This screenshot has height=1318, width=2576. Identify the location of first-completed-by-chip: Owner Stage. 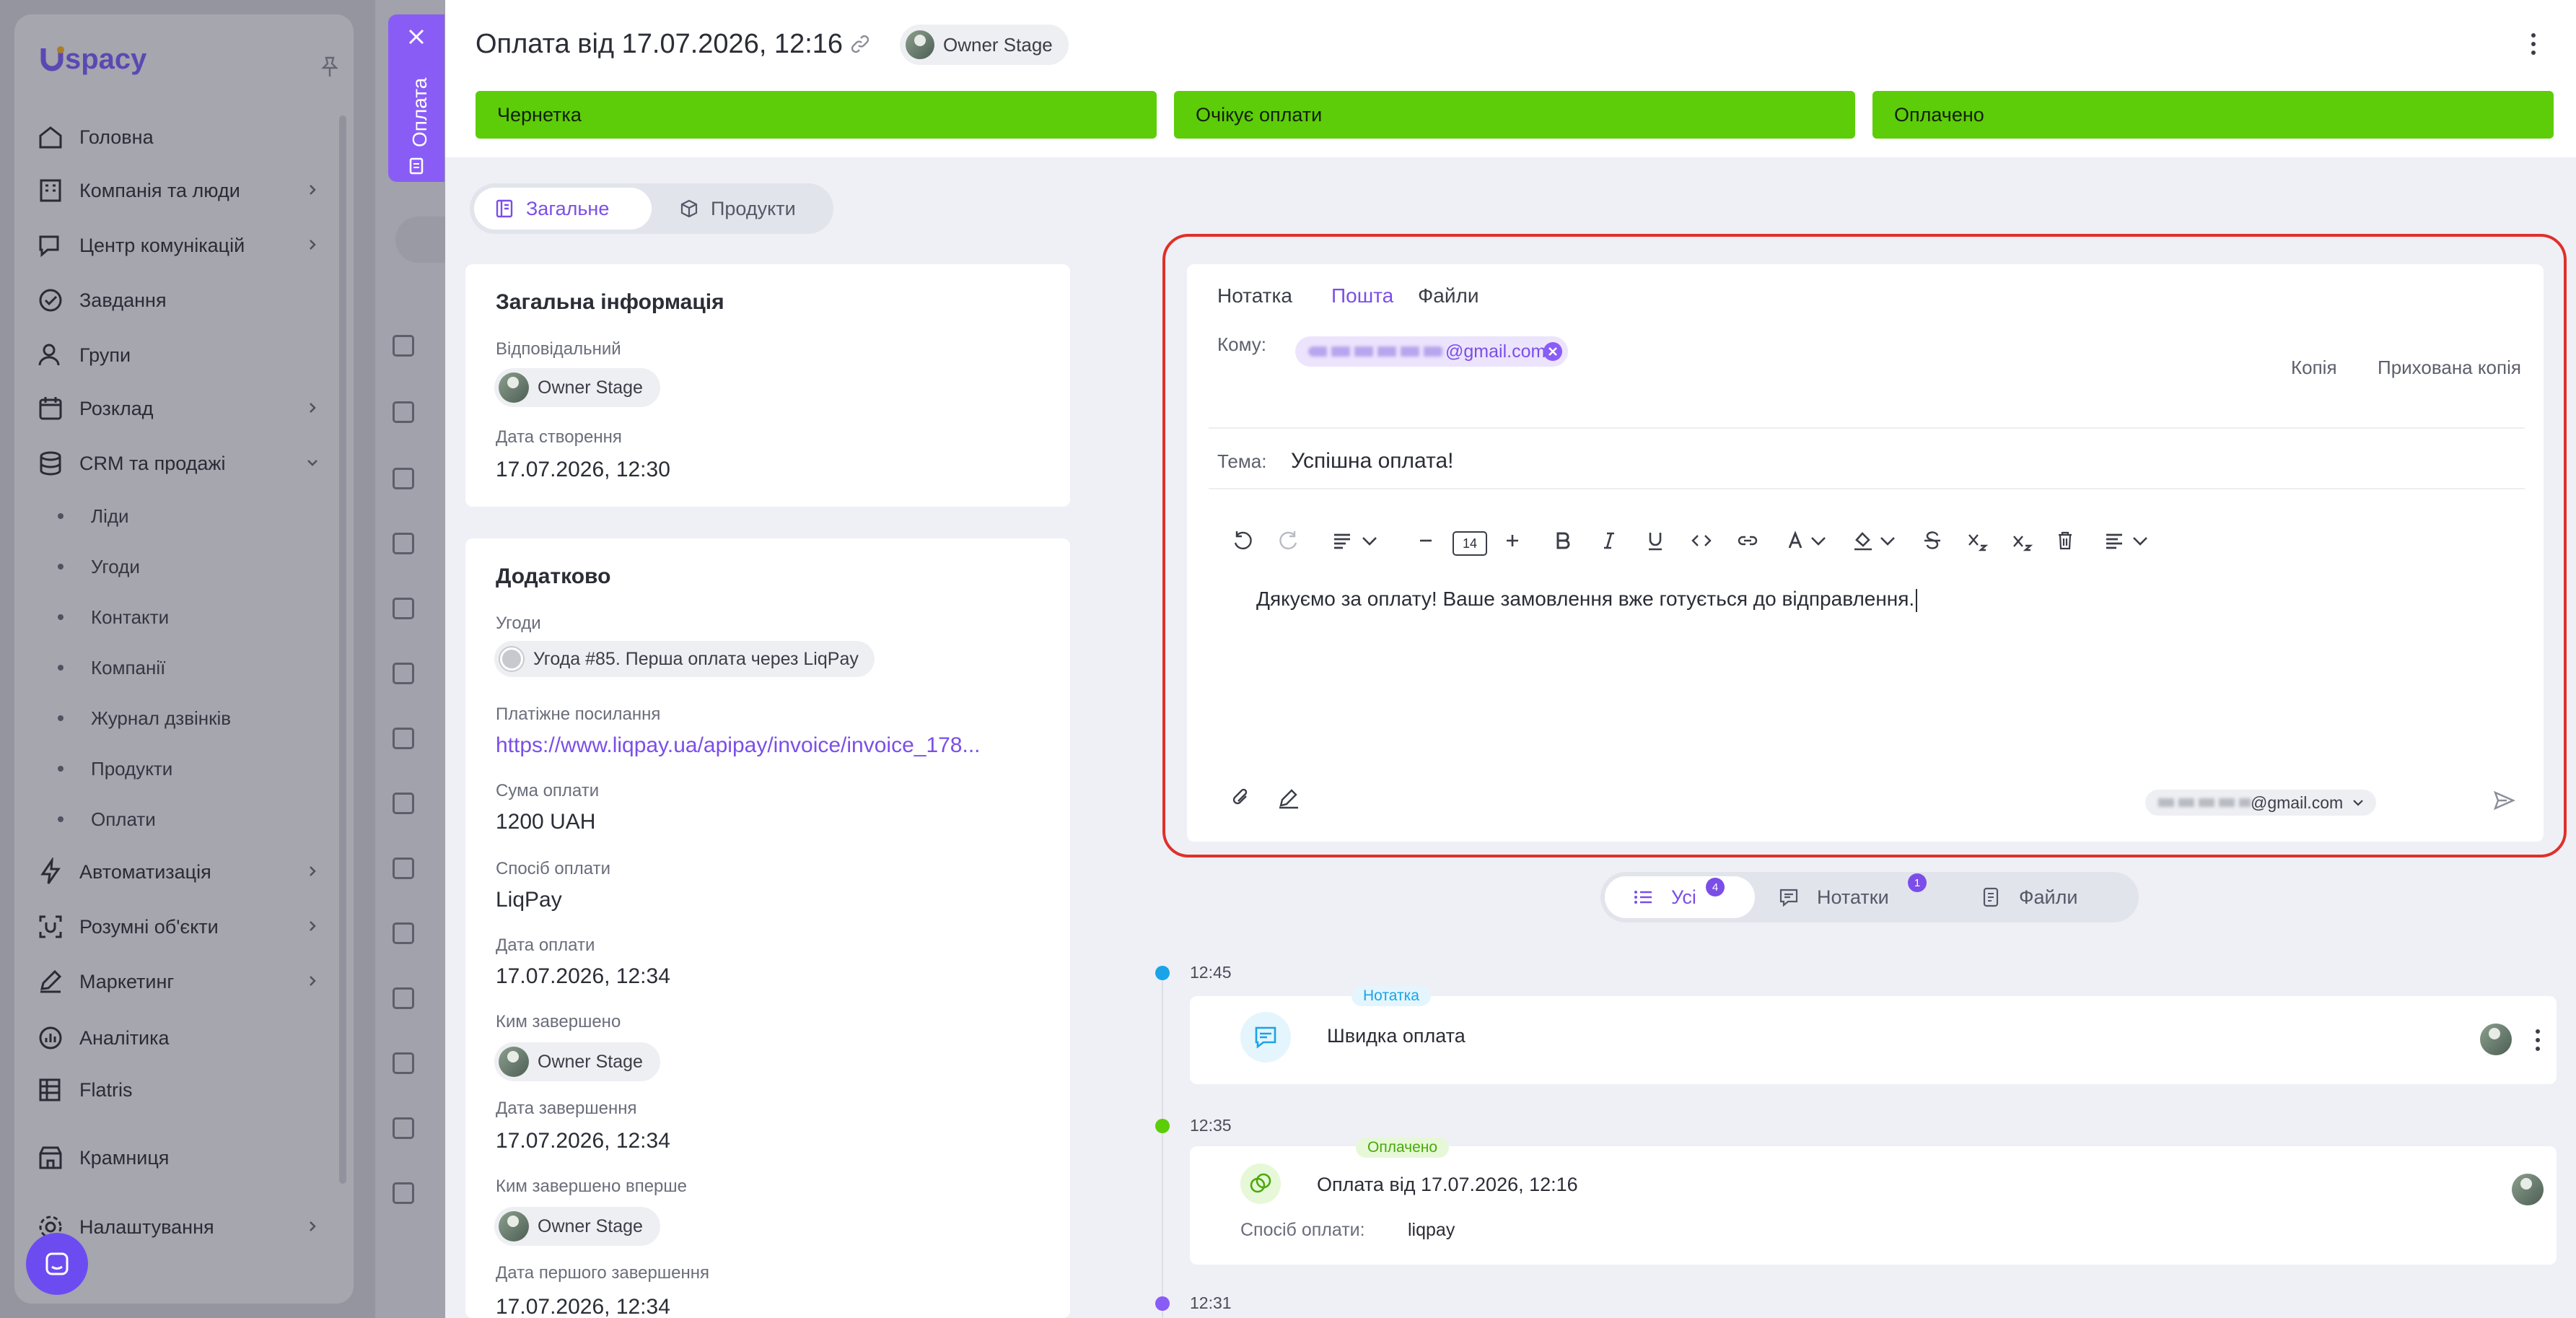
(577, 1226).